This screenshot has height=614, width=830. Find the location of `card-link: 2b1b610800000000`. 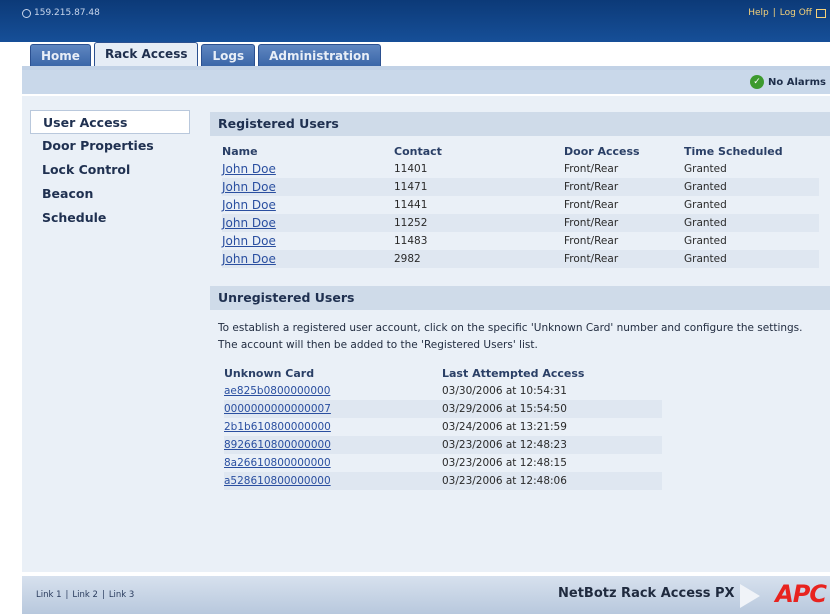

card-link: 2b1b610800000000 is located at coordinates (277, 427).